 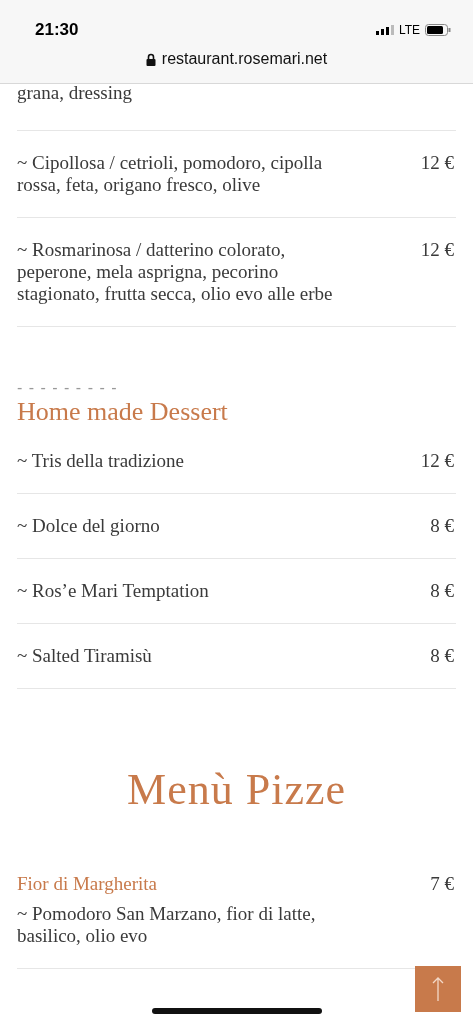 What do you see at coordinates (167, 925) in the screenshot?
I see `dish-description: ~ Pomodoro San Marzano, fior di latte, basilico, olio evo` at bounding box center [167, 925].